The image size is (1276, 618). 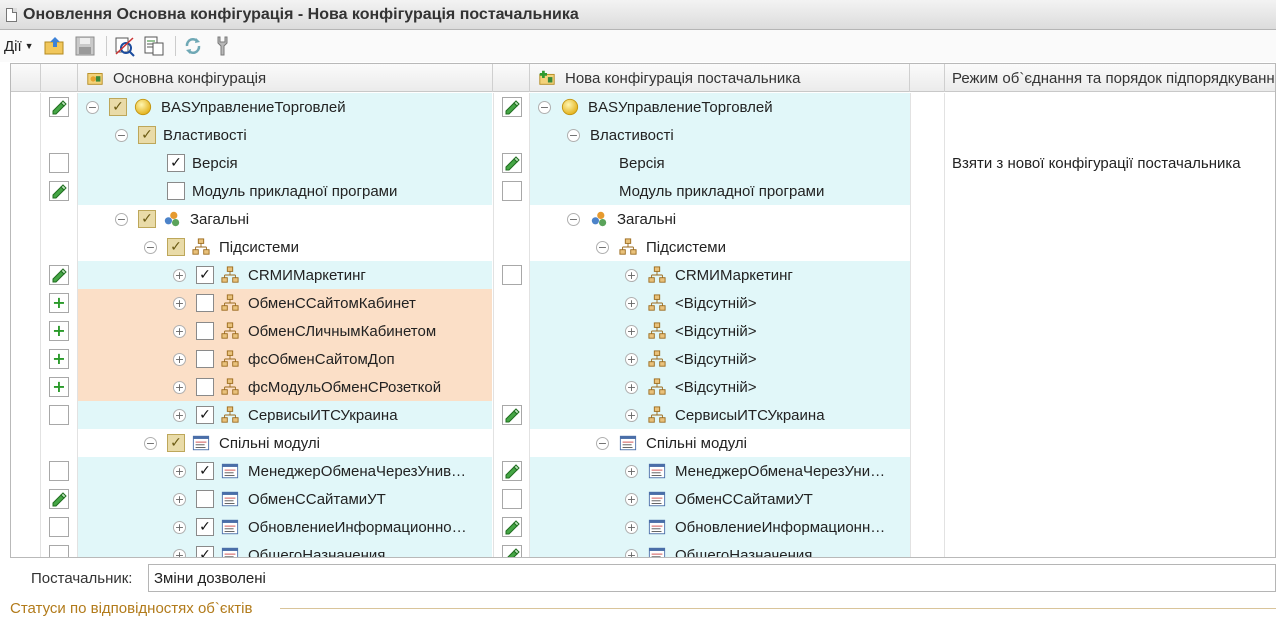 I want to click on right-tree-cell: − Загальні, so click(x=720, y=219).